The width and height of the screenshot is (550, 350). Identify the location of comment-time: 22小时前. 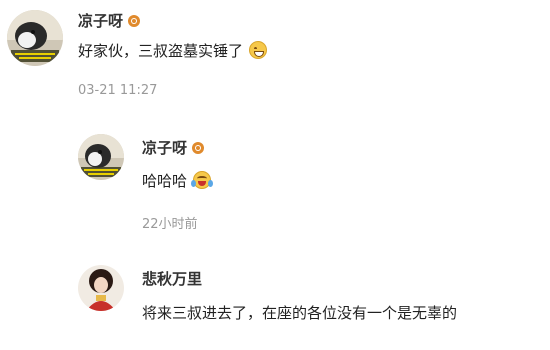
(170, 224).